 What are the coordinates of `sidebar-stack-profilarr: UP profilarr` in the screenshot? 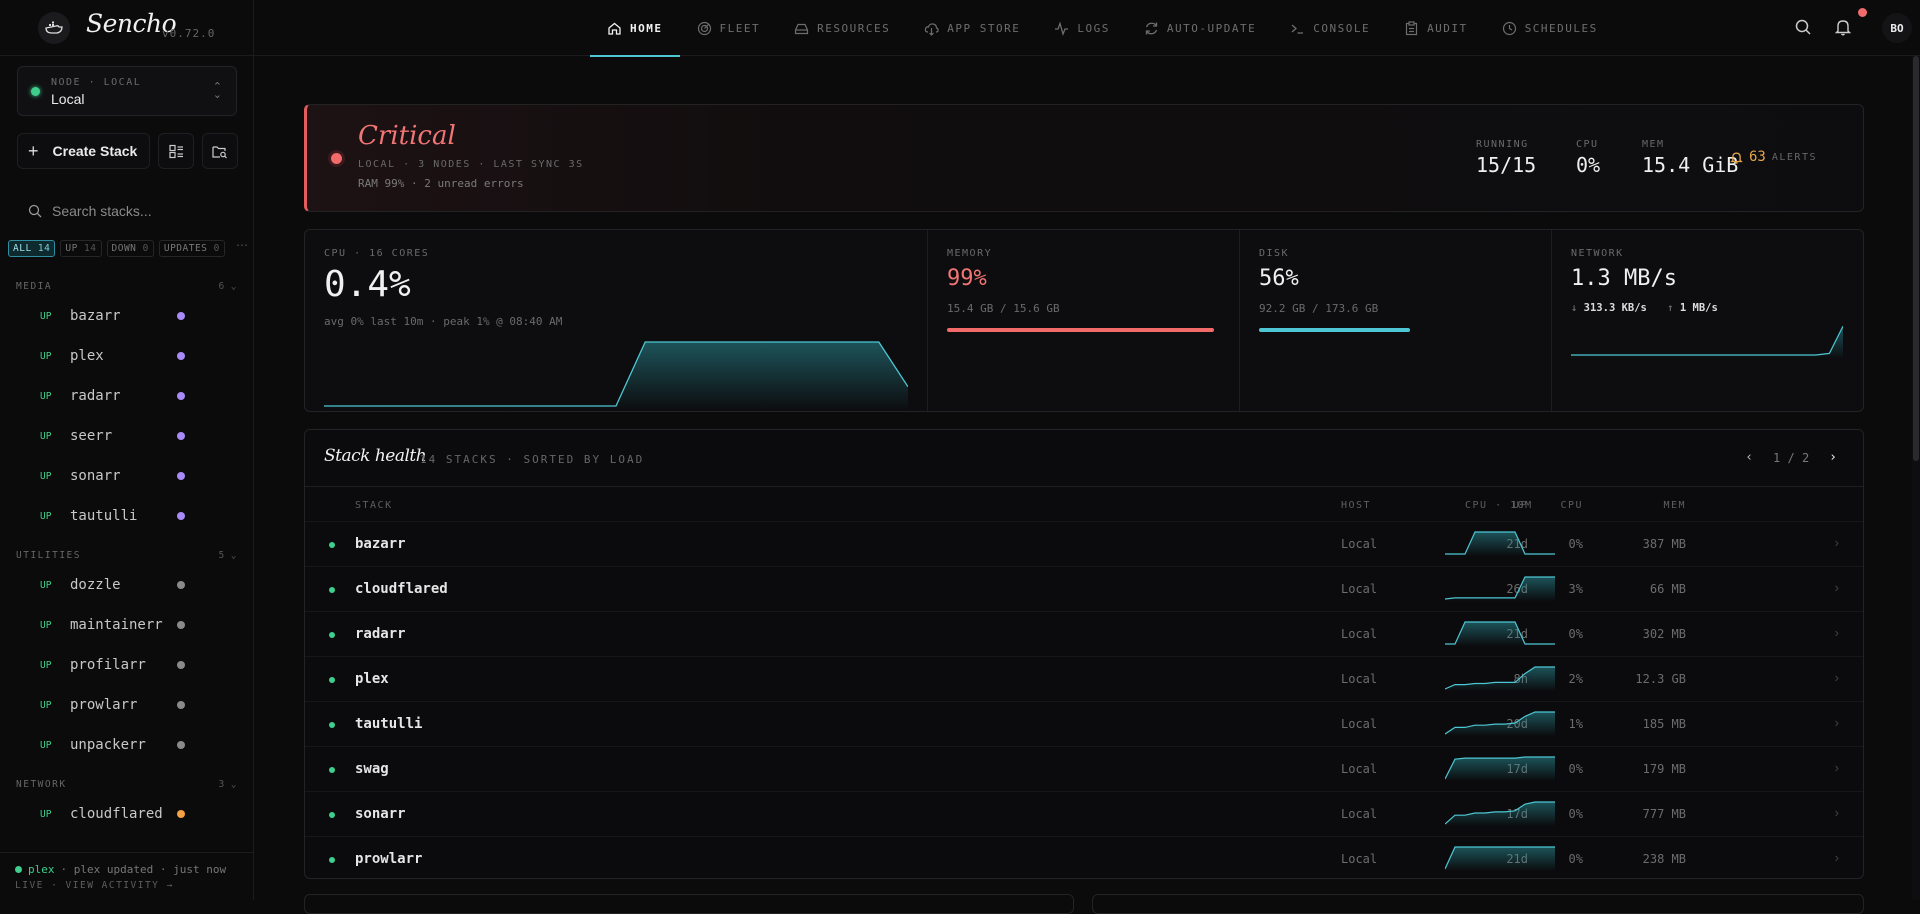 It's located at (127, 665).